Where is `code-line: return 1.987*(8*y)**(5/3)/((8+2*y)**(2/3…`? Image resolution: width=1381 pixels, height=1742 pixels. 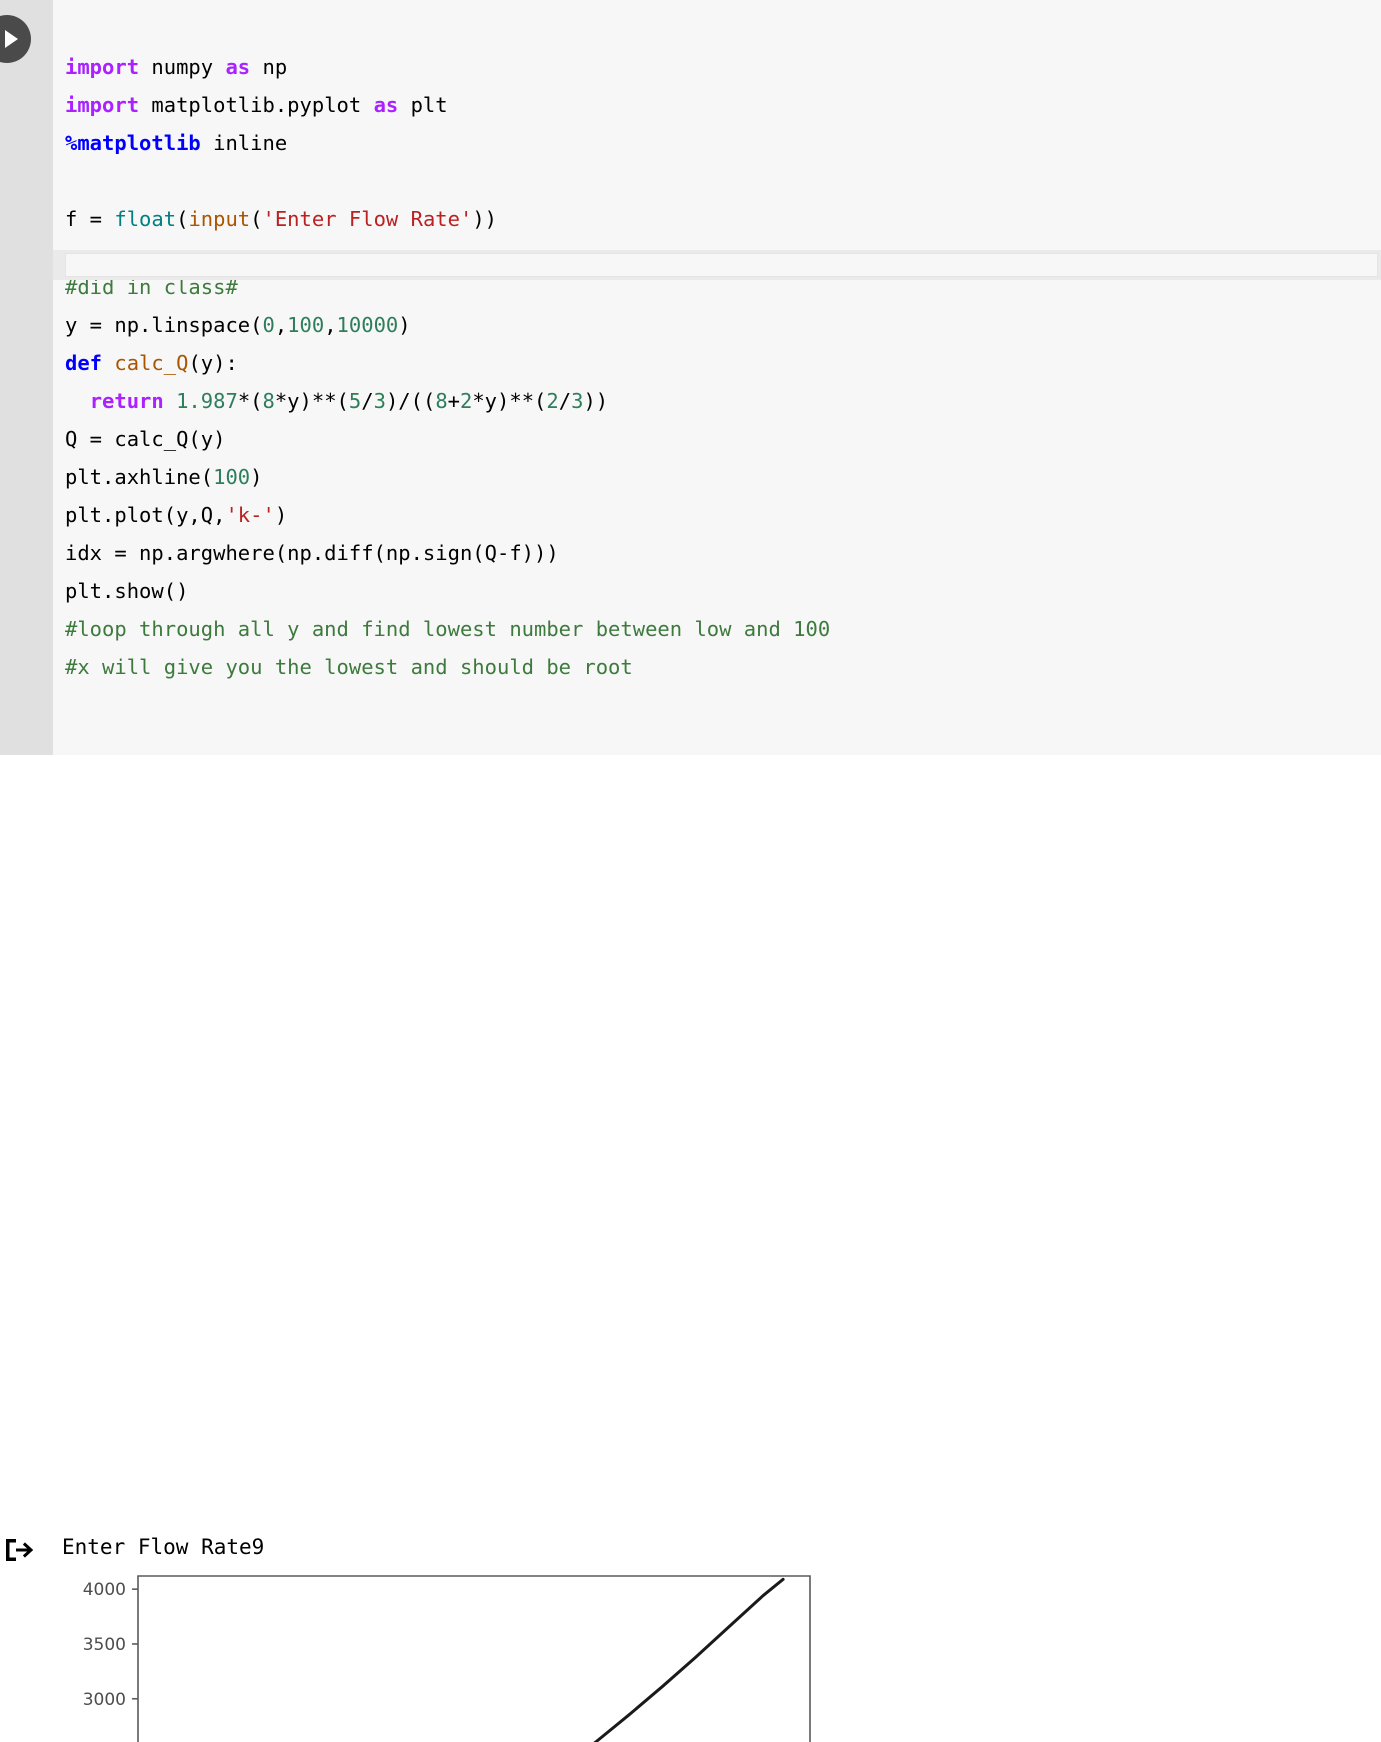
code-line: return 1.987*(8*y)**(5/3)/((8+2*y)**(2/3… is located at coordinates (723, 401).